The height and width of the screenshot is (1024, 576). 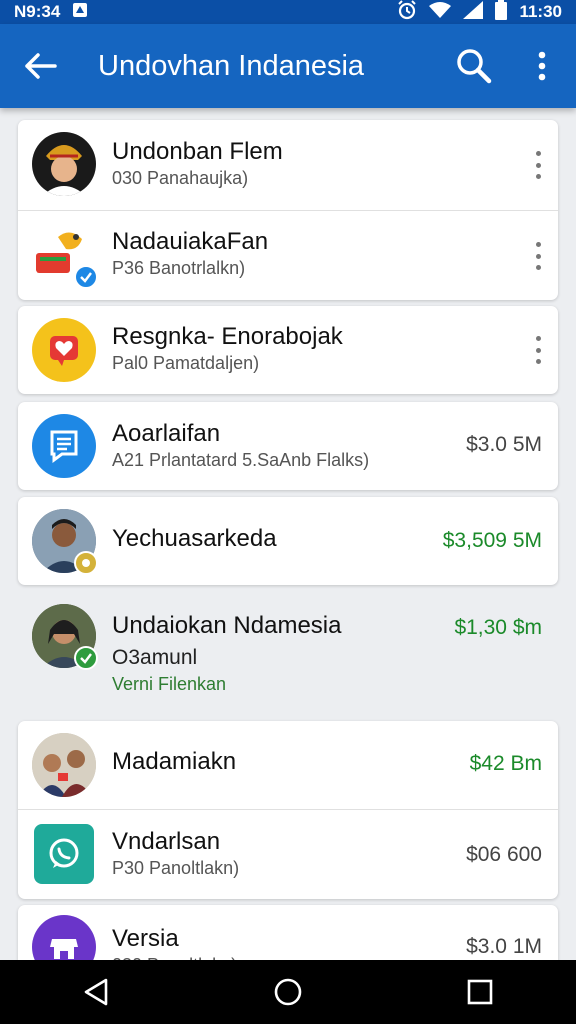 What do you see at coordinates (504, 444) in the screenshot?
I see `item-amount: $3.0 5M` at bounding box center [504, 444].